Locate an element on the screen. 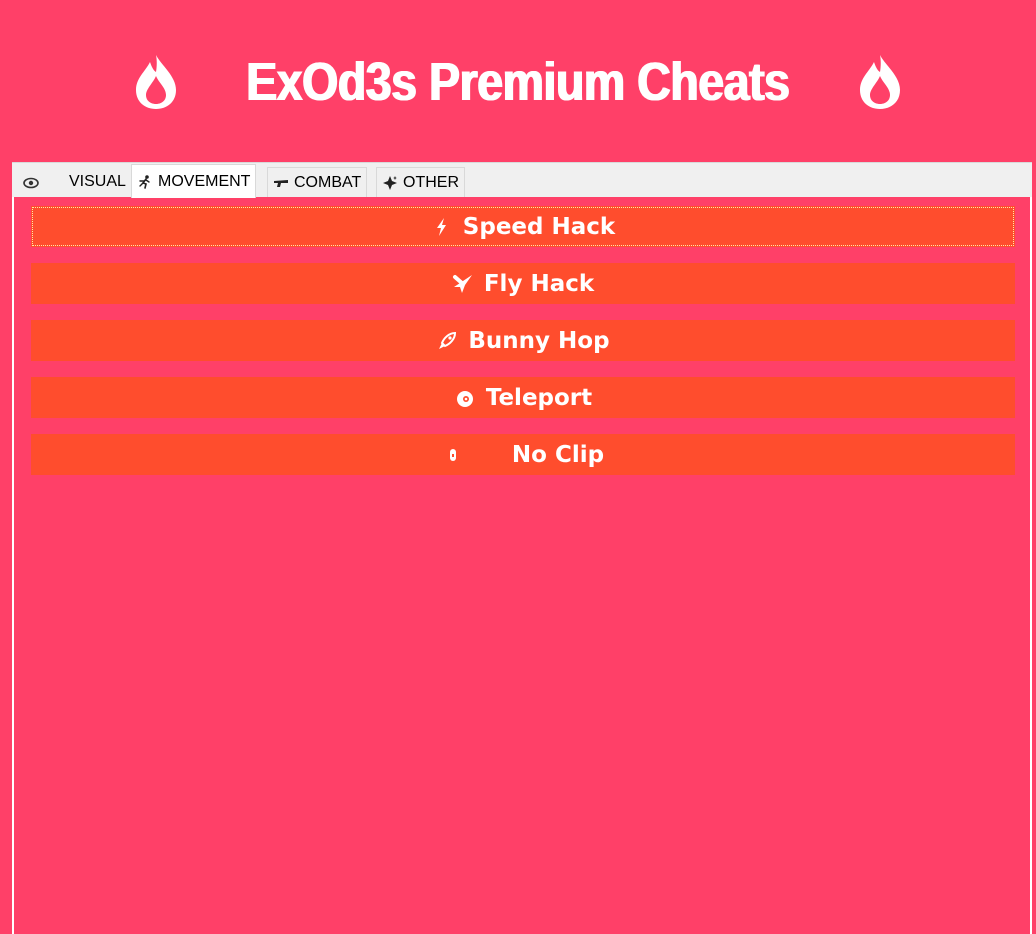 The width and height of the screenshot is (1036, 934). app-header: ExOd3s Premium Cheats is located at coordinates (518, 82).